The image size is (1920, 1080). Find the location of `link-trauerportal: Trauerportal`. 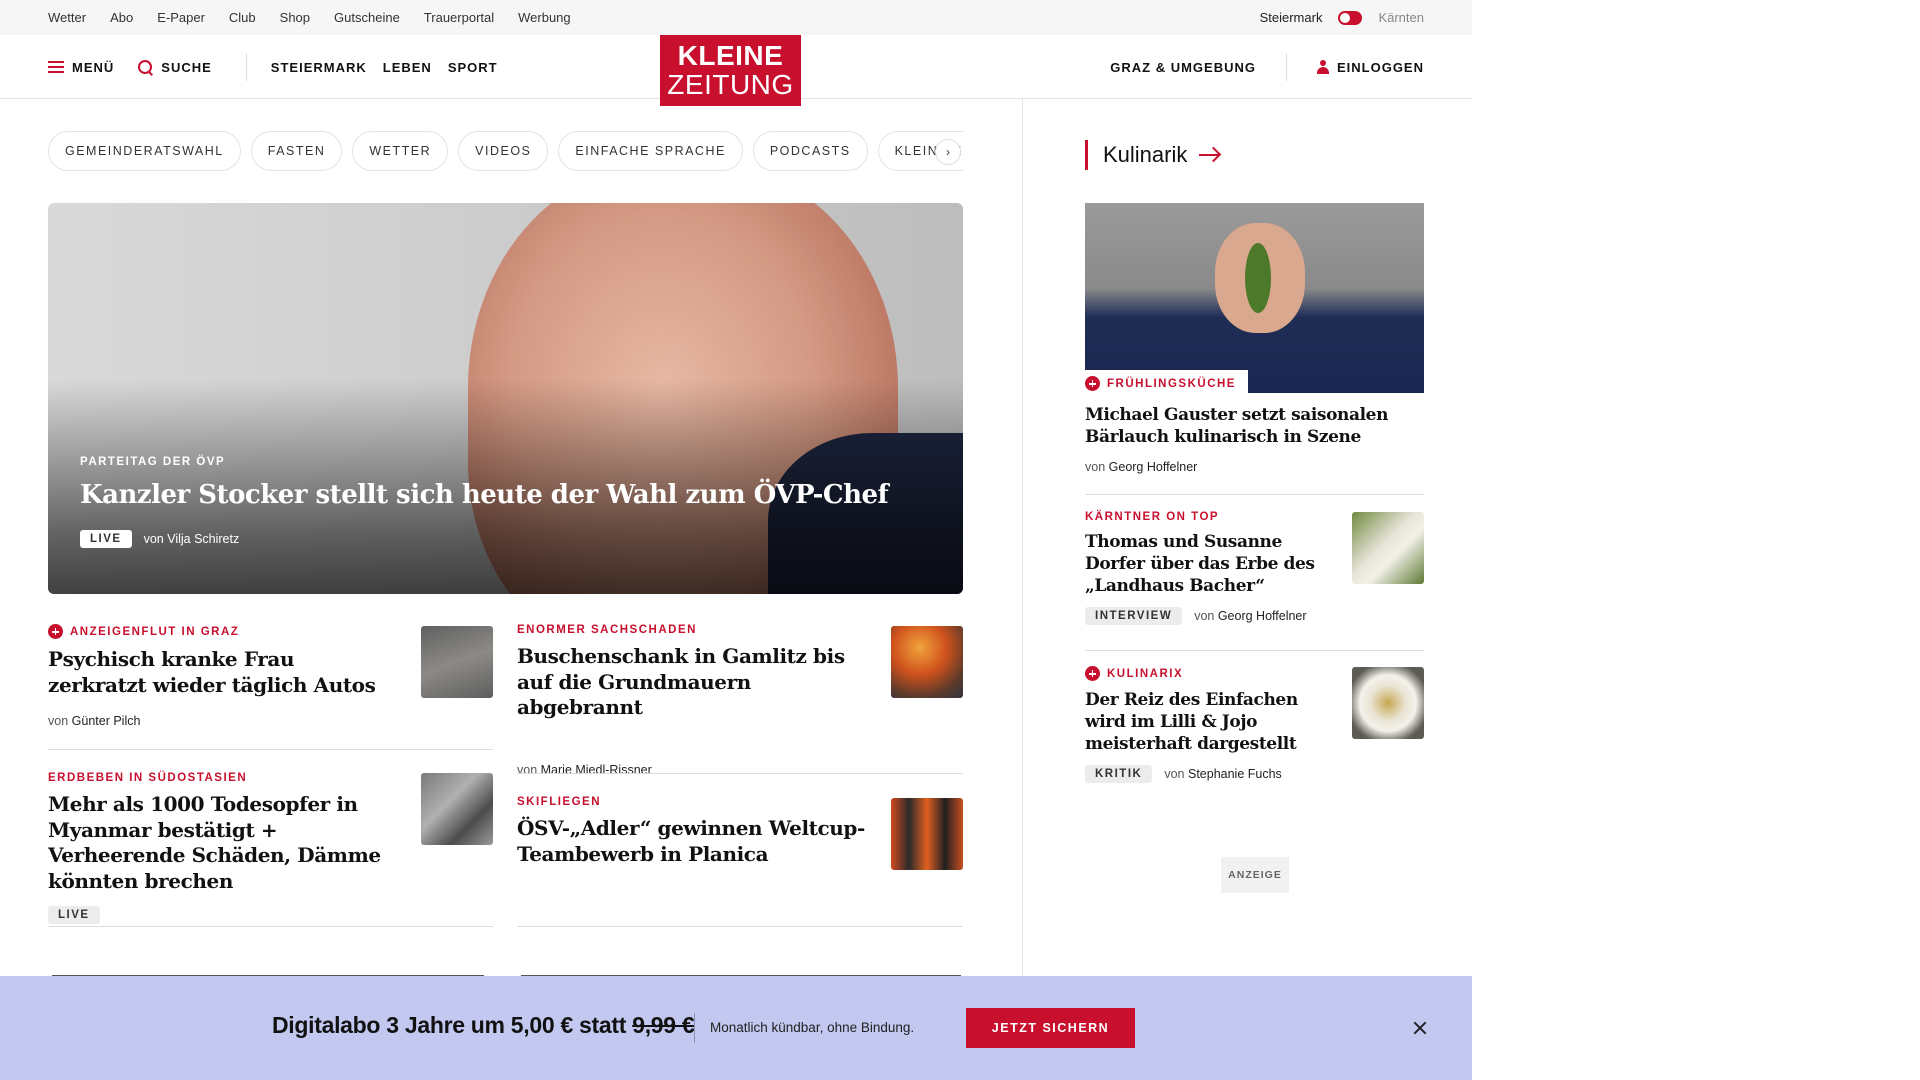

link-trauerportal: Trauerportal is located at coordinates (459, 17).